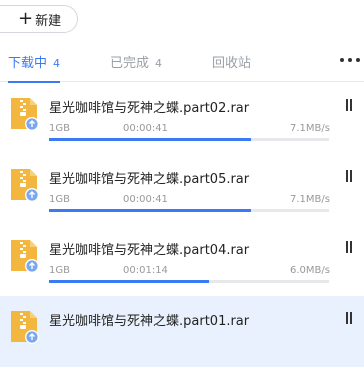  I want to click on tab-downloading: 下载中 4, so click(34, 67).